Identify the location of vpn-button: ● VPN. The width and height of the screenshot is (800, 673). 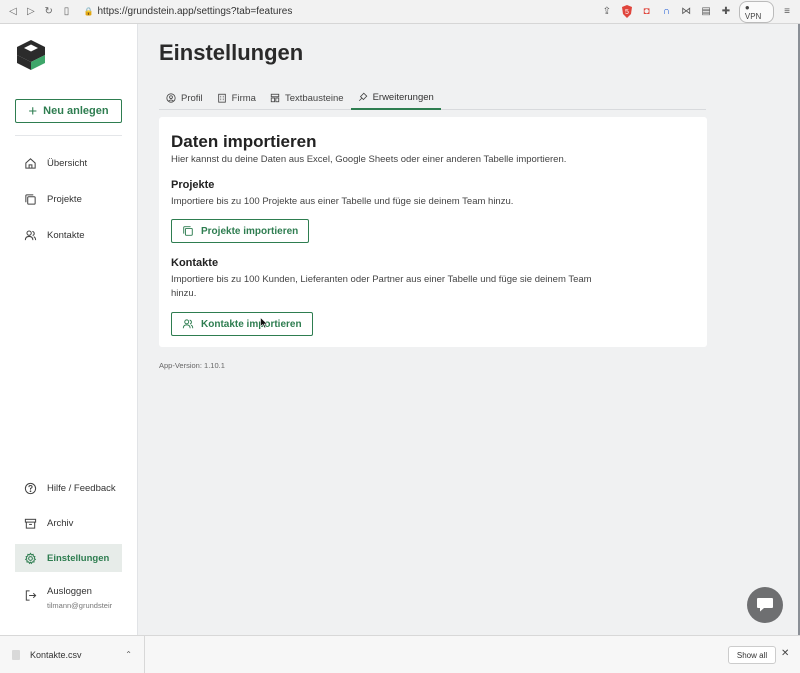
(756, 11).